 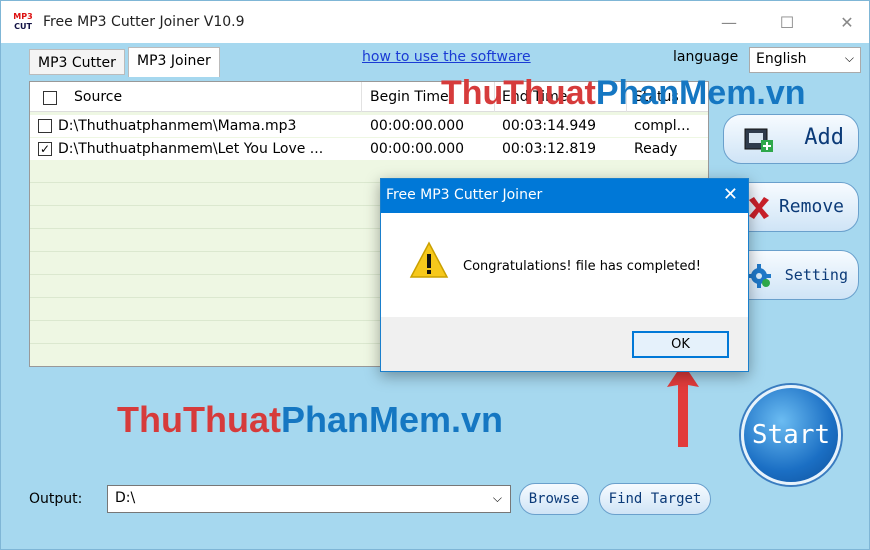 What do you see at coordinates (564, 344) in the screenshot?
I see `dialog-footer: OK` at bounding box center [564, 344].